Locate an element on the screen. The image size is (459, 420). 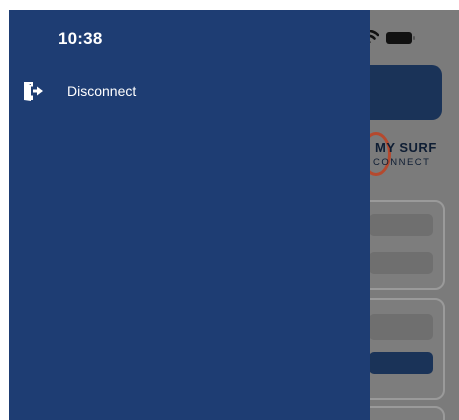
logo-line-2: CONNECT is located at coordinates (402, 162).